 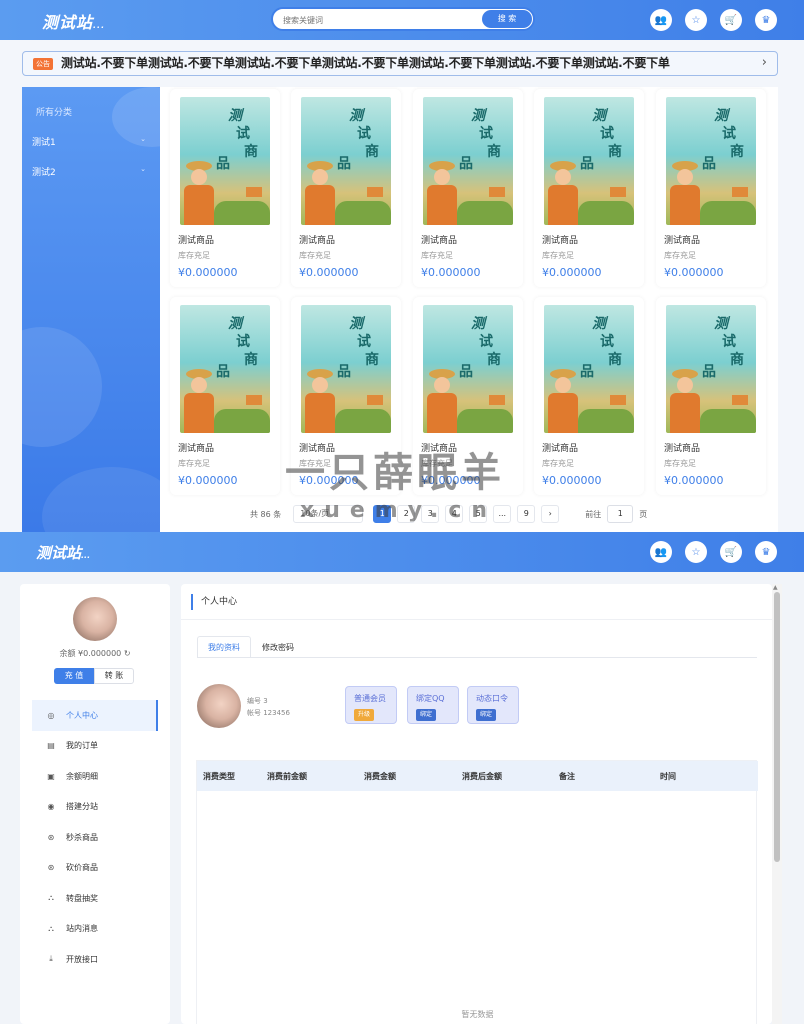 I want to click on scrollbar-thumb, so click(x=777, y=727).